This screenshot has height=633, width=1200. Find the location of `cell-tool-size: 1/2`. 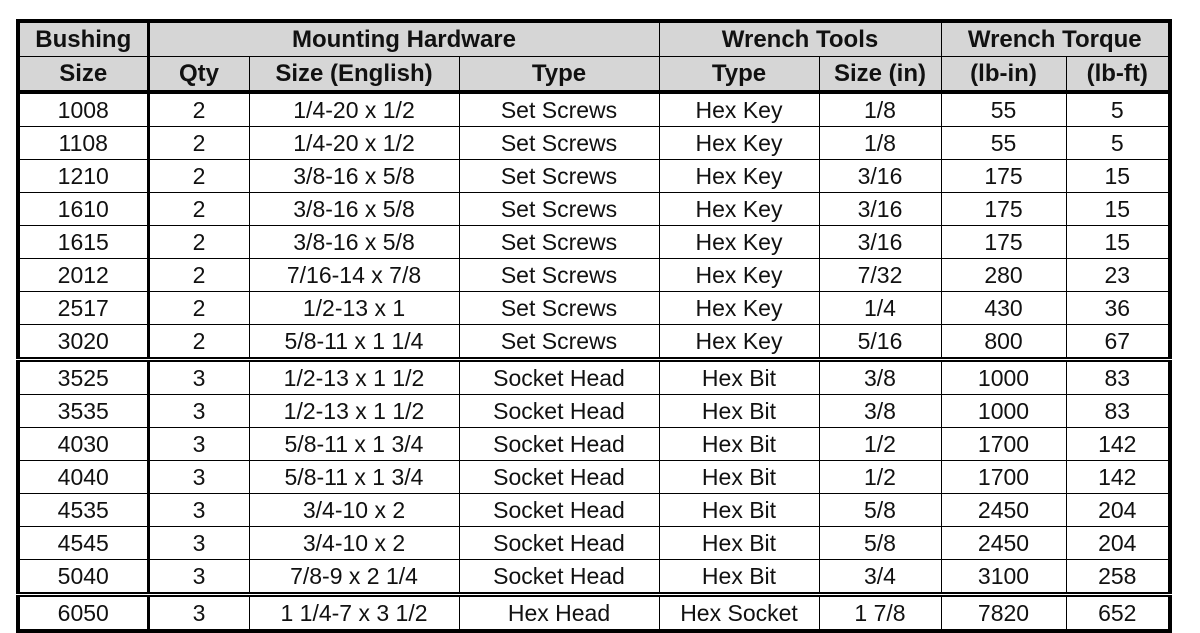

cell-tool-size: 1/2 is located at coordinates (880, 444).